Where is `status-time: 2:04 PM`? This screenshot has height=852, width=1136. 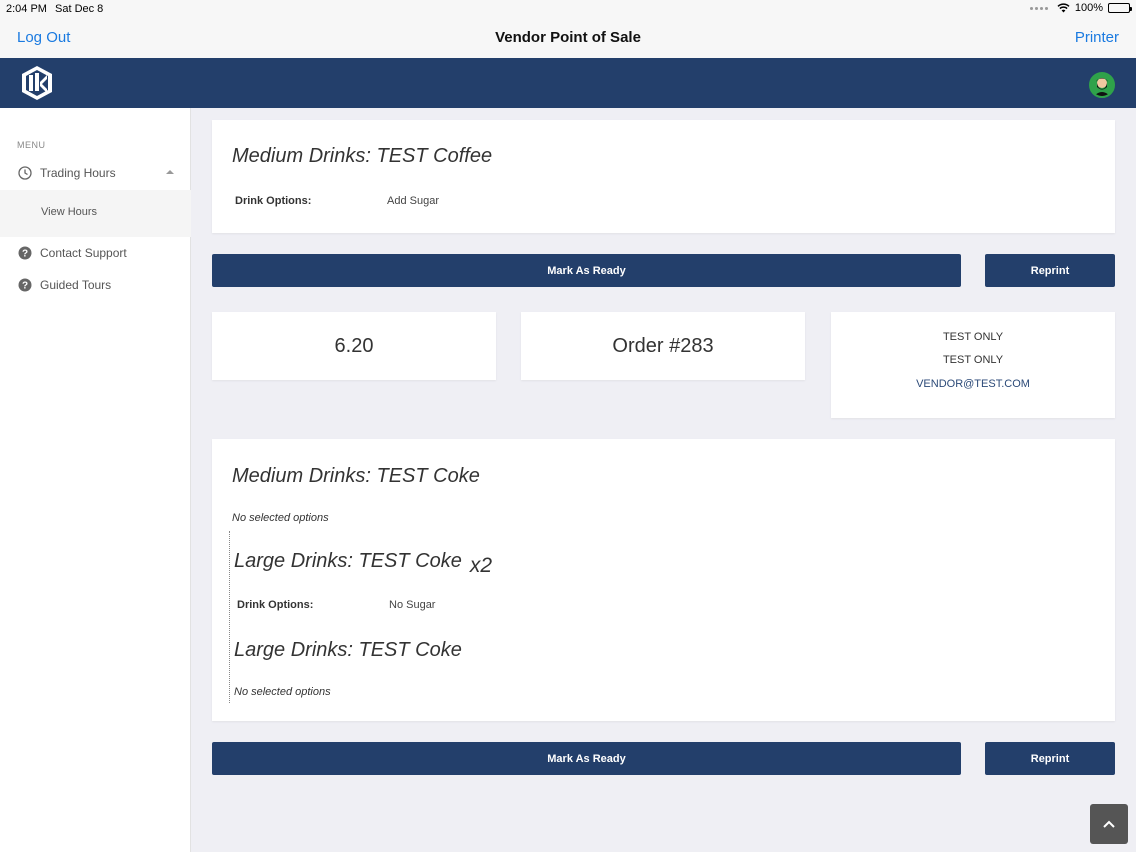
status-time: 2:04 PM is located at coordinates (26, 9).